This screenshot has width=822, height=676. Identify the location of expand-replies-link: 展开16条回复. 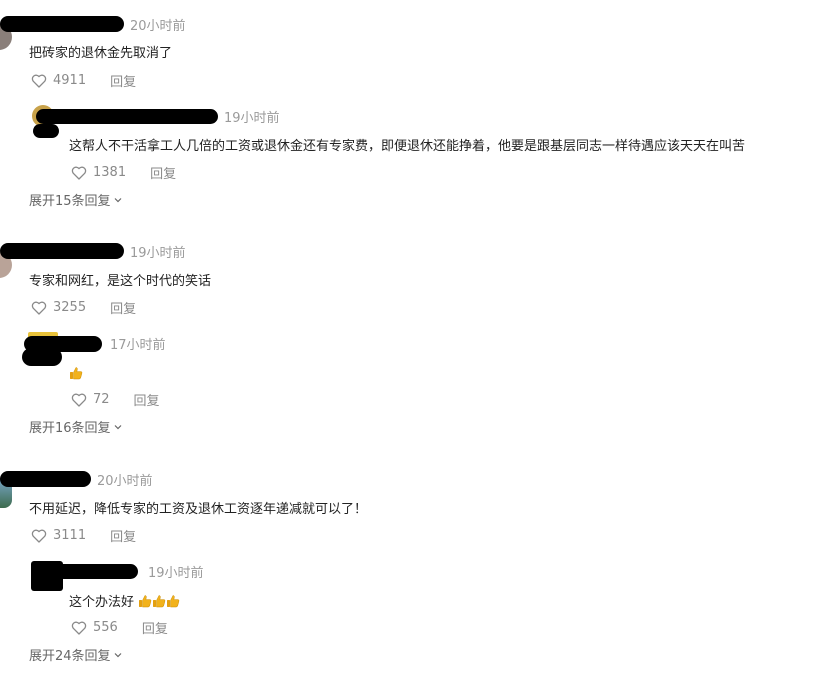
(76, 426).